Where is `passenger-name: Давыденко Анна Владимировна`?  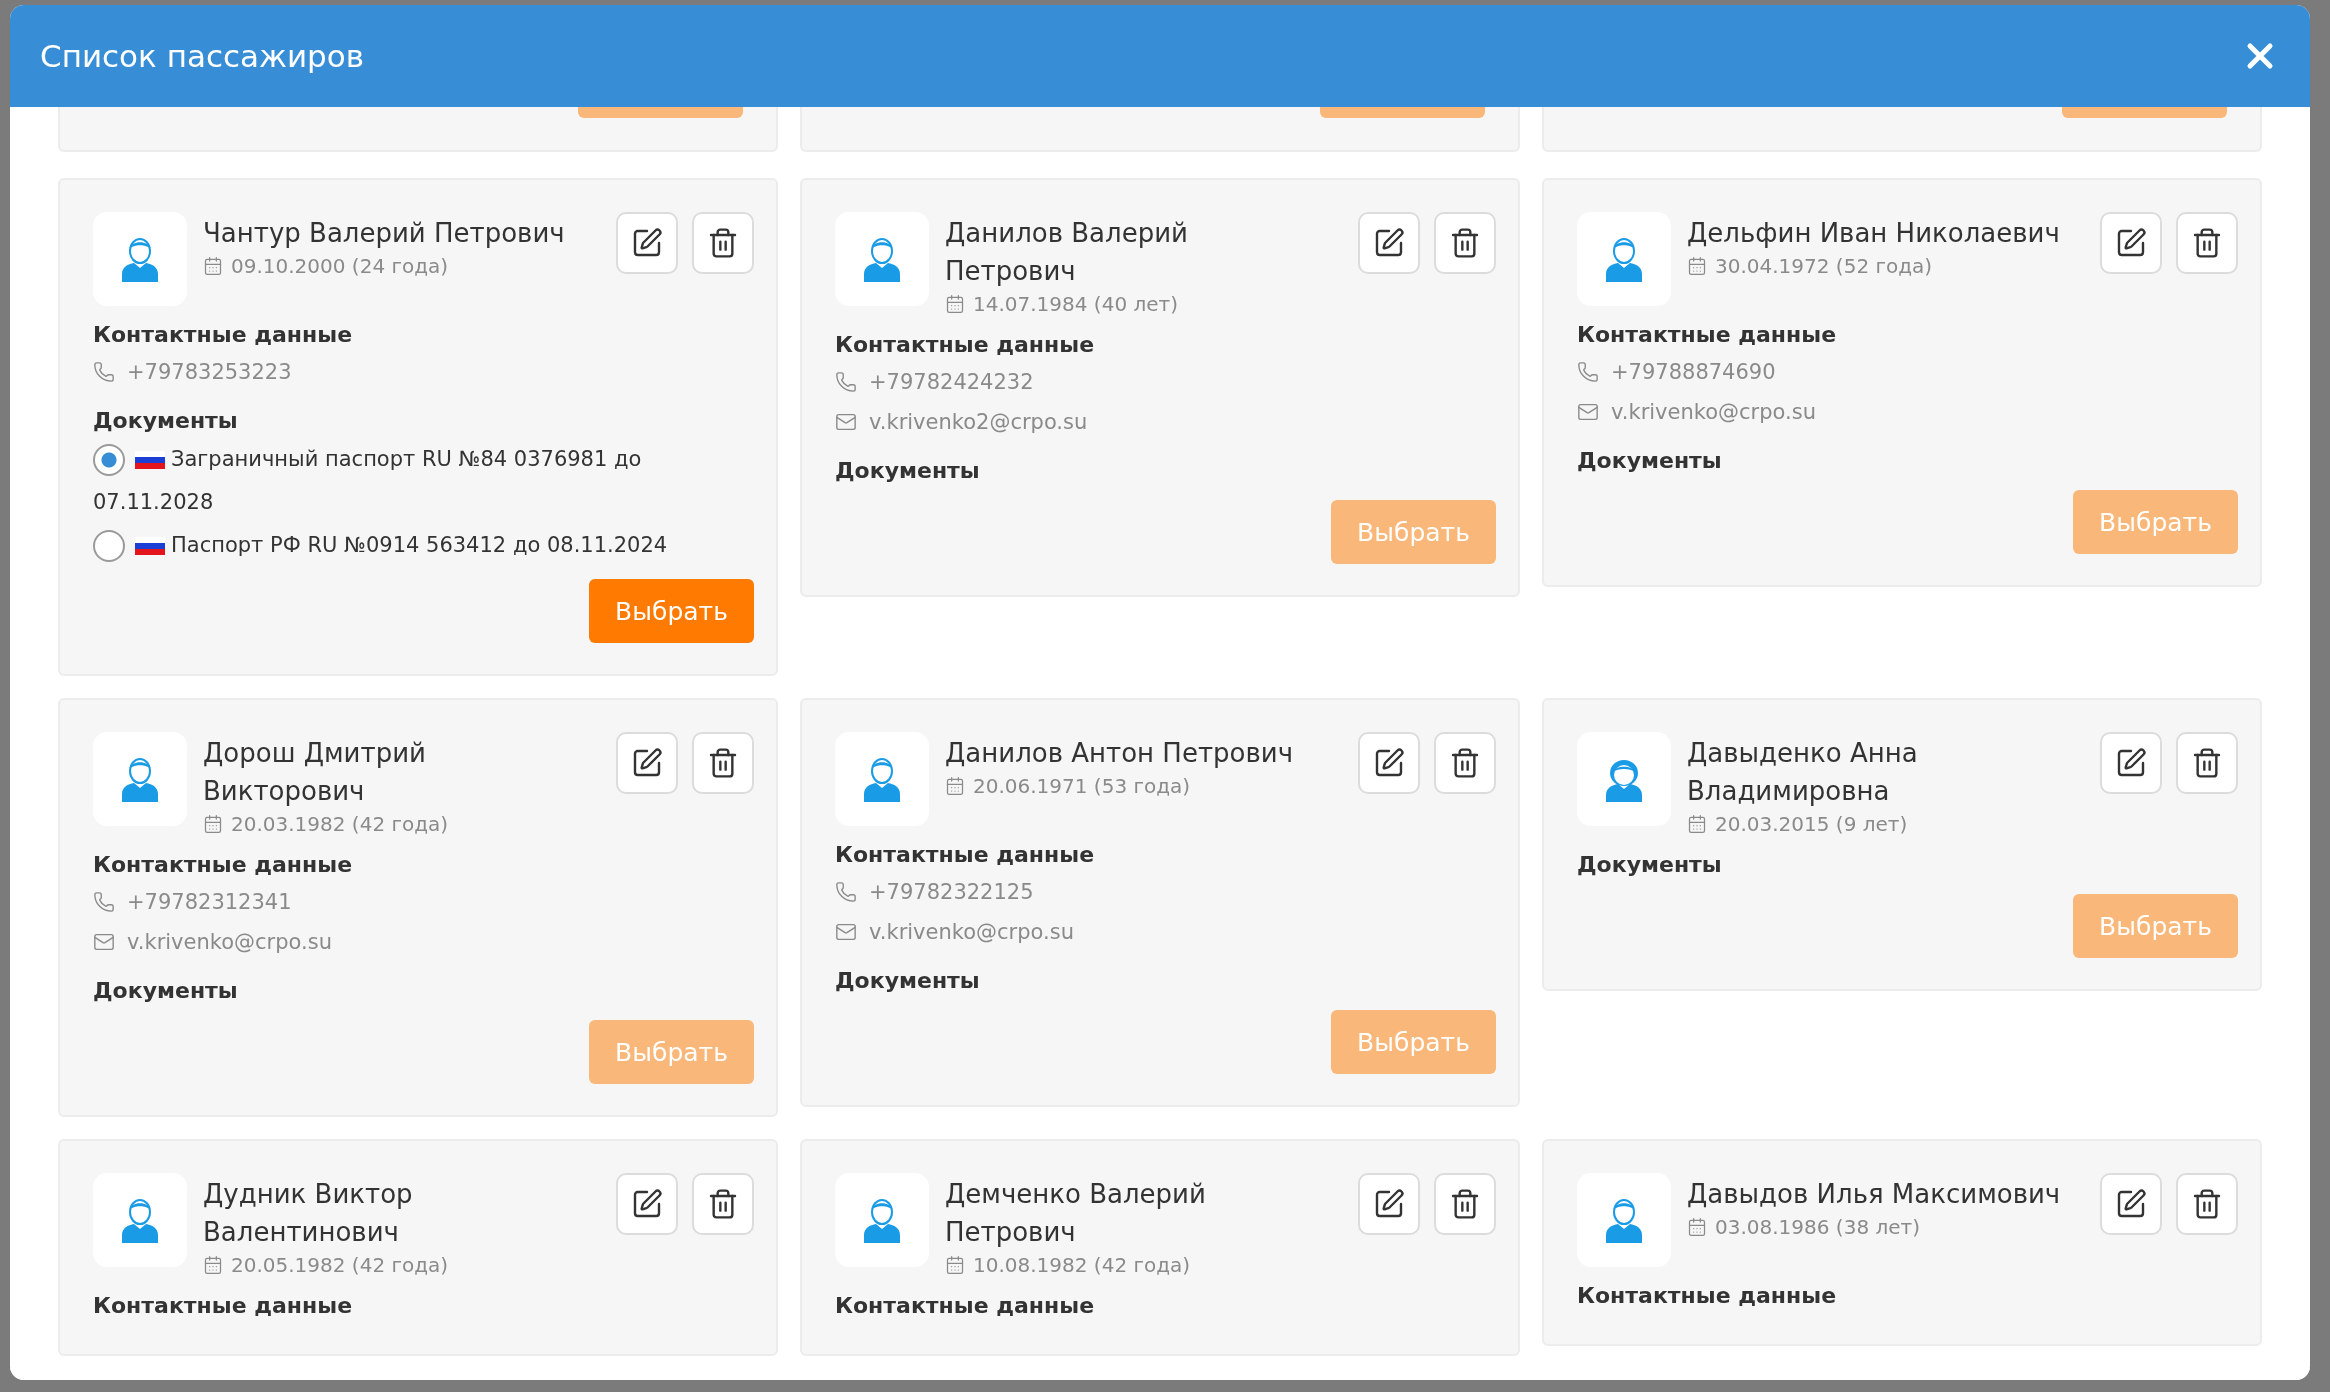
passenger-name: Давыденко Анна Владимировна is located at coordinates (1803, 772).